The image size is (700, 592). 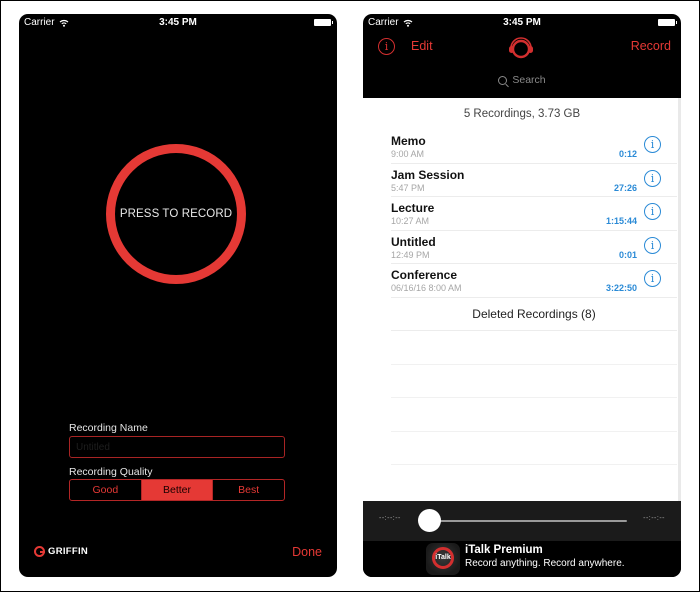 What do you see at coordinates (413, 208) in the screenshot?
I see `recording-title: Lecture` at bounding box center [413, 208].